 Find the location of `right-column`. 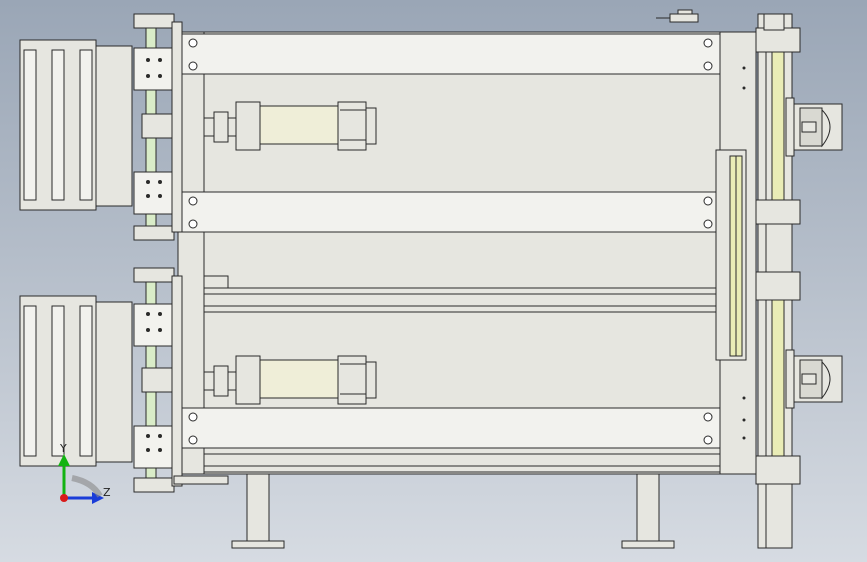

right-column is located at coordinates (778, 281).